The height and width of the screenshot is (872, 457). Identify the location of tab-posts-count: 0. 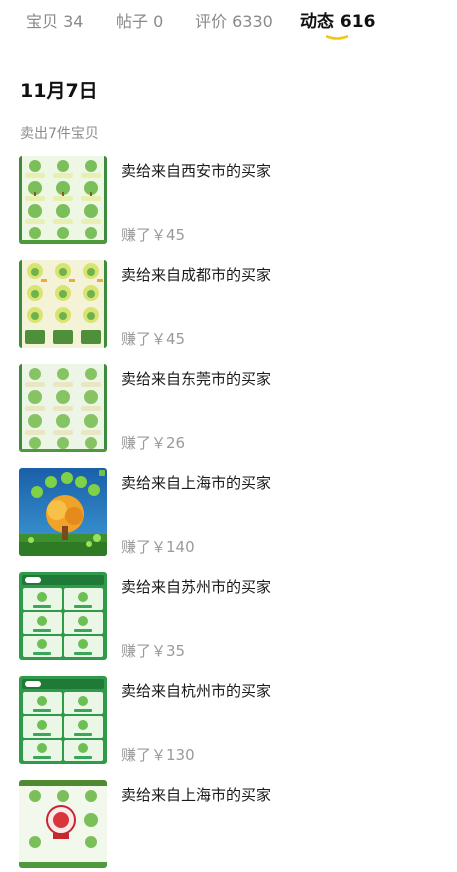
(158, 21).